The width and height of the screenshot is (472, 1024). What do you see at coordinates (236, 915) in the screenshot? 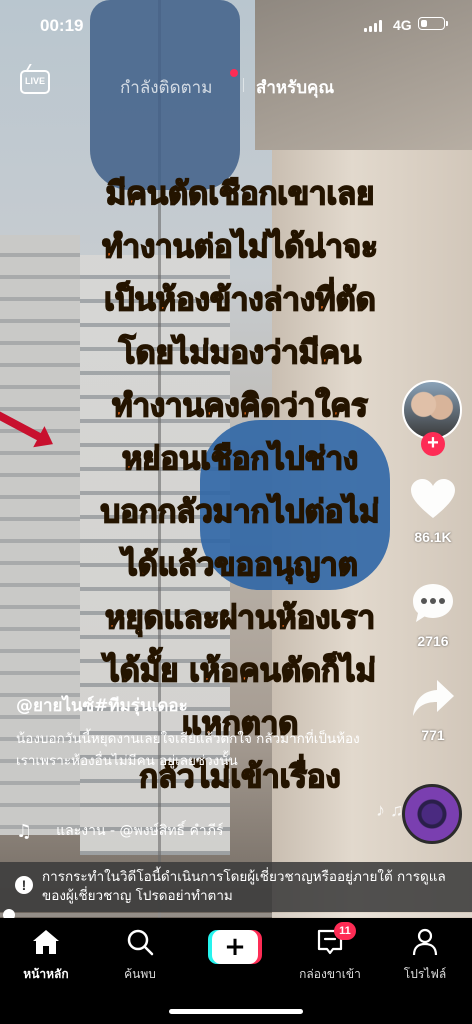
I see `video-progress-bar` at bounding box center [236, 915].